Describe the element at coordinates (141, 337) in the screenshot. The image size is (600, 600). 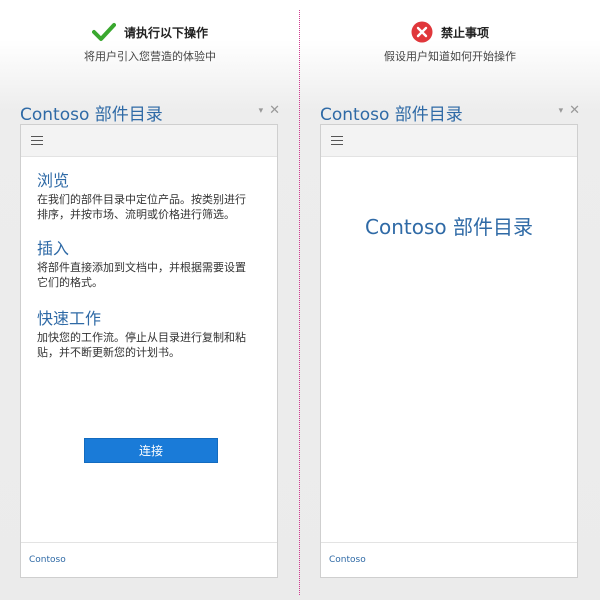
I see `feature-description-line: 加快您的工作流。停止从目录进行复制和粘` at that location.